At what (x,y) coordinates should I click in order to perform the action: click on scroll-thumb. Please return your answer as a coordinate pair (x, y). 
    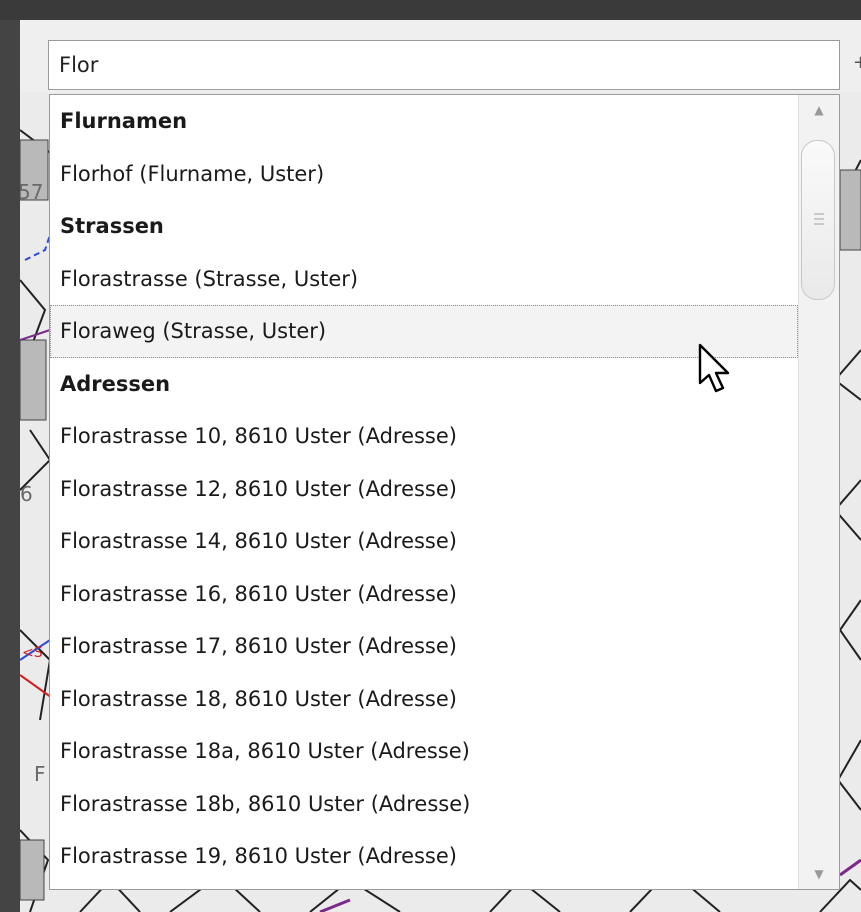
    Looking at the image, I should click on (818, 220).